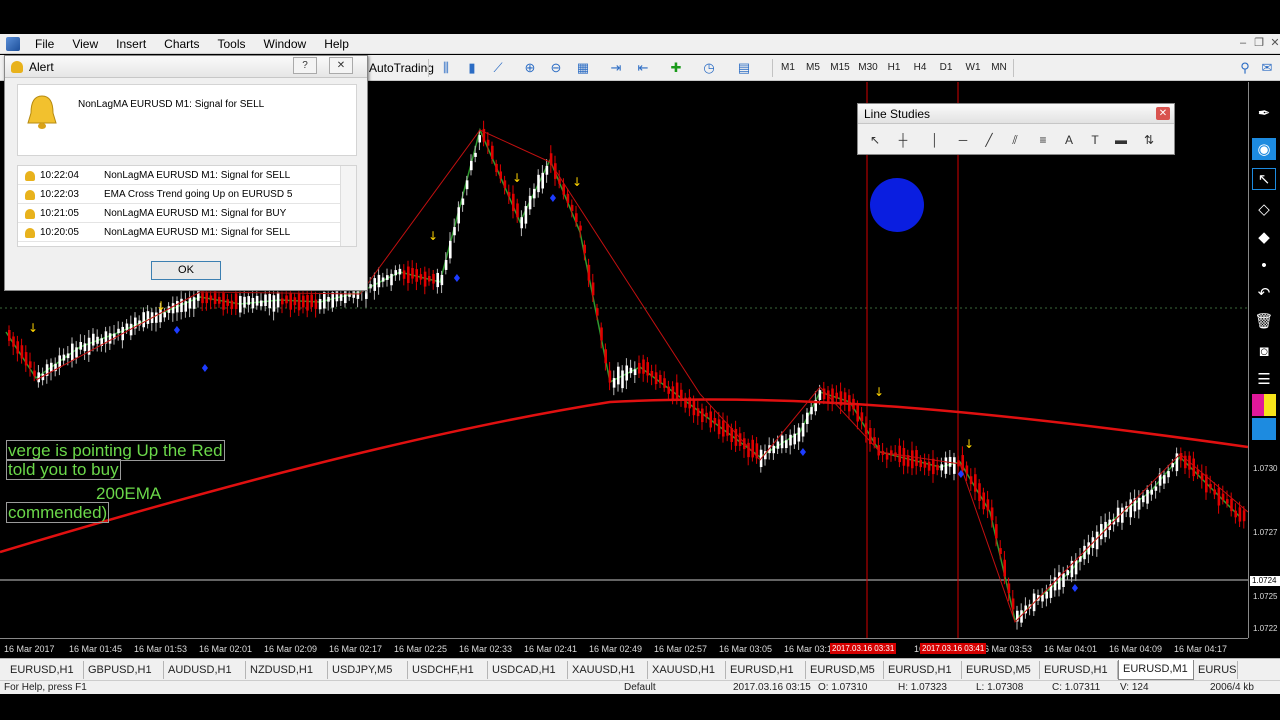 The height and width of the screenshot is (720, 1280). I want to click on arrows-menu-icon: ⇅, so click(1149, 140).